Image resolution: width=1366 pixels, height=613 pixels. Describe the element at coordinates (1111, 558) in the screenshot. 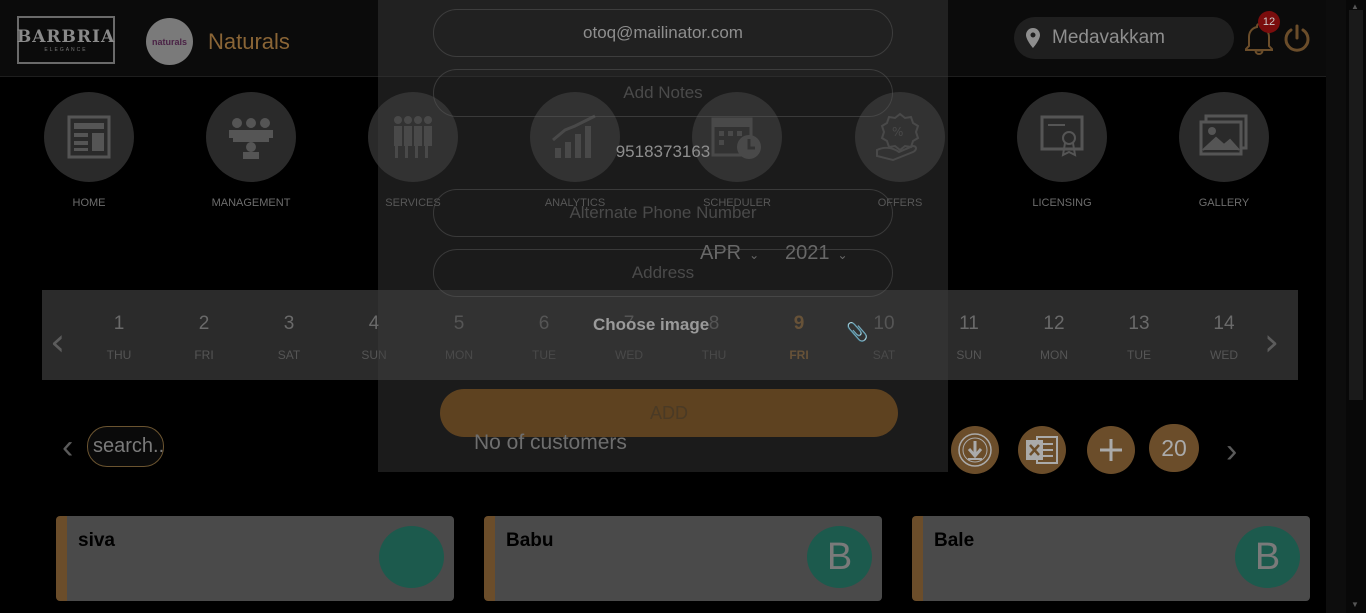

I see `customer-card: Bale B` at that location.